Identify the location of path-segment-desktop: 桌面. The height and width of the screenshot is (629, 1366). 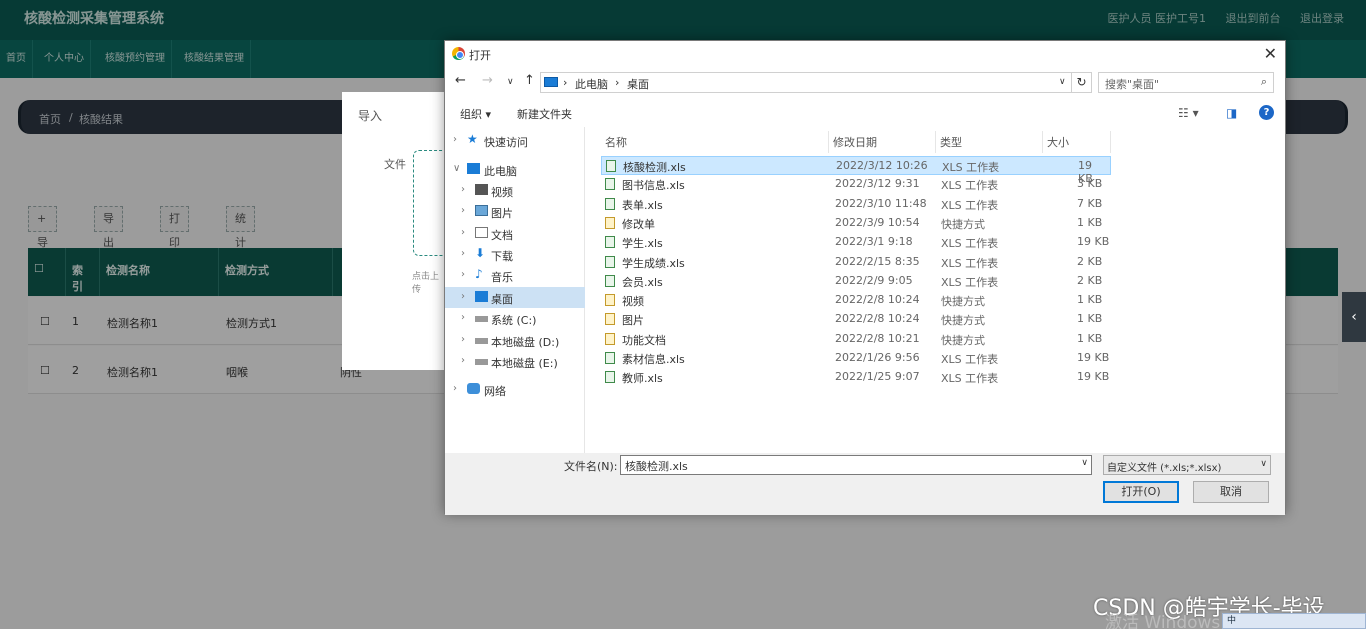
(638, 84).